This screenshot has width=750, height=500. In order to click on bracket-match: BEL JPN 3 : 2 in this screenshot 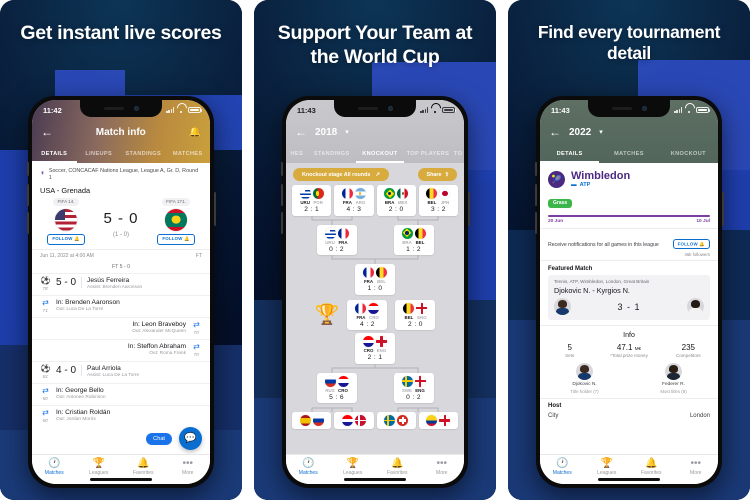, I will do `click(438, 200)`.